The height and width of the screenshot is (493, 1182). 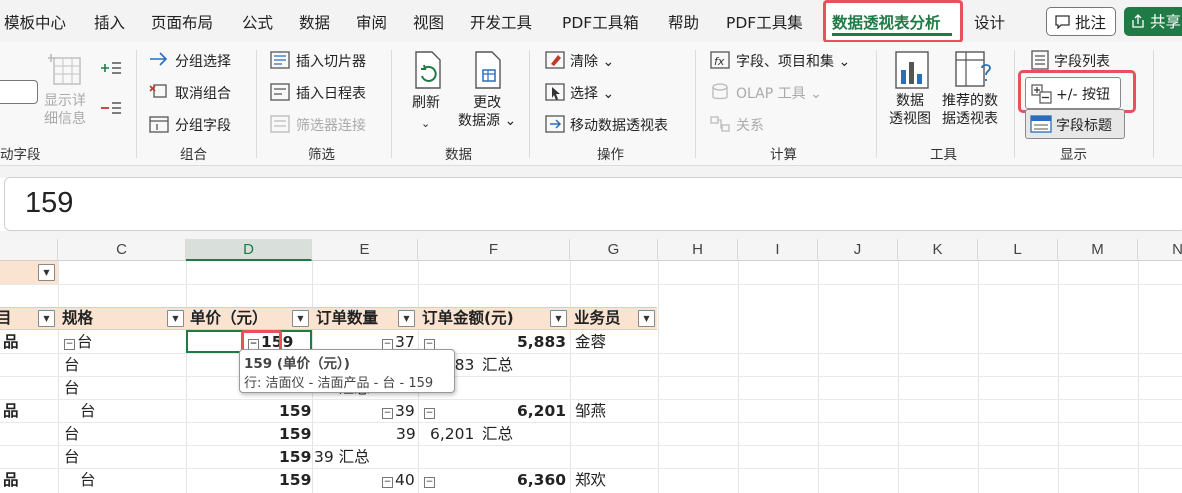 I want to click on tab-pdf-toolset: PDF工具集, so click(x=764, y=22).